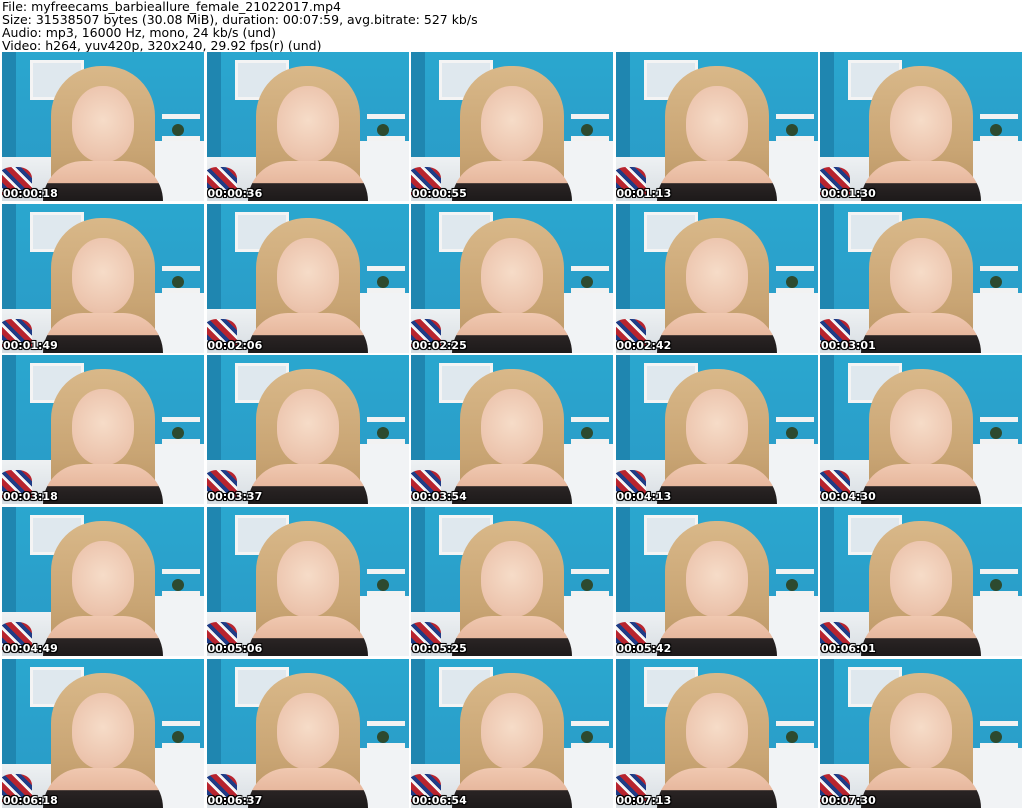 The width and height of the screenshot is (1024, 811). I want to click on frame-timestamp: 00:07:13, so click(644, 800).